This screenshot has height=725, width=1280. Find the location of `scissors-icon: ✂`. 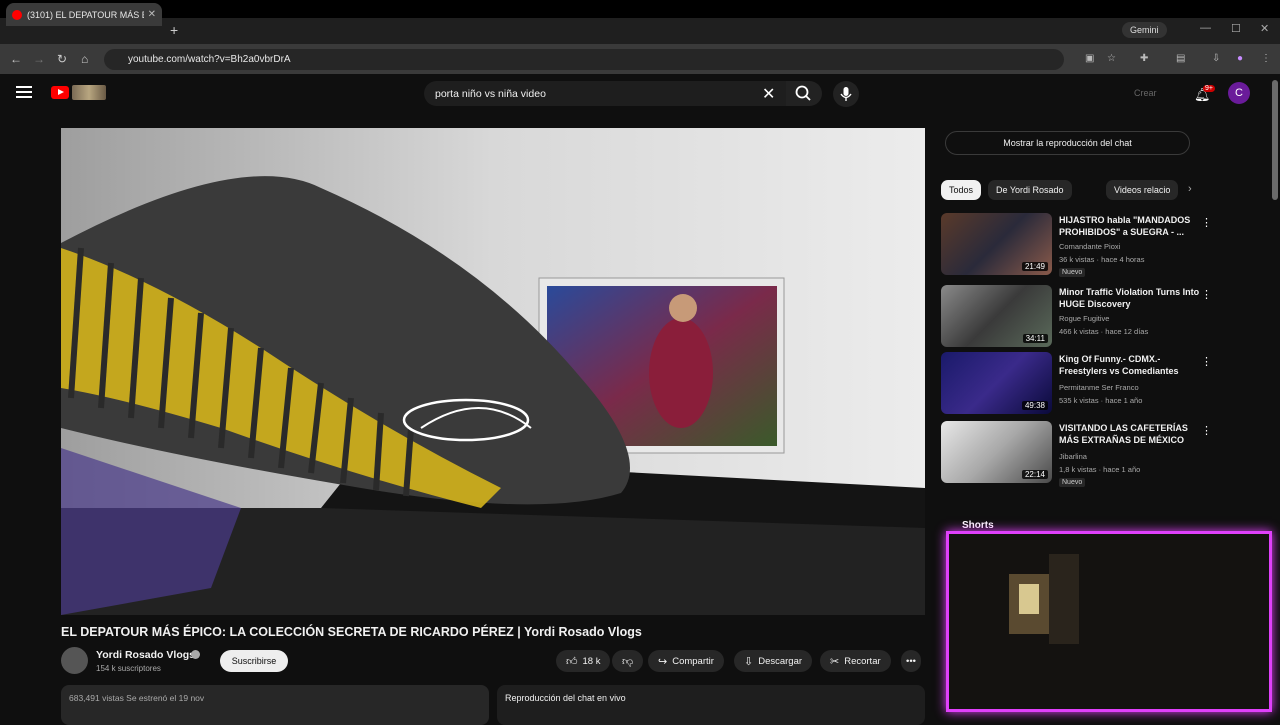

scissors-icon: ✂ is located at coordinates (835, 661).